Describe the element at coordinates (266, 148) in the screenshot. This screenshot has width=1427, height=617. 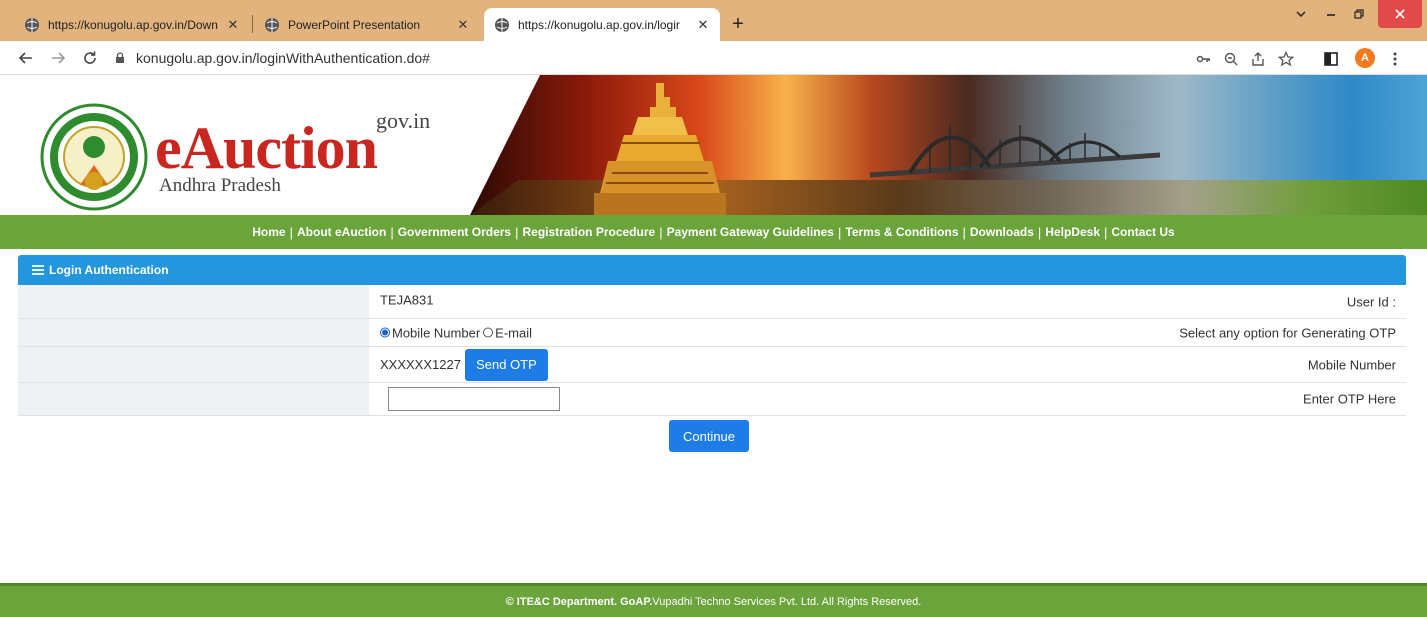
I see `logo-eauction: eAuction` at that location.